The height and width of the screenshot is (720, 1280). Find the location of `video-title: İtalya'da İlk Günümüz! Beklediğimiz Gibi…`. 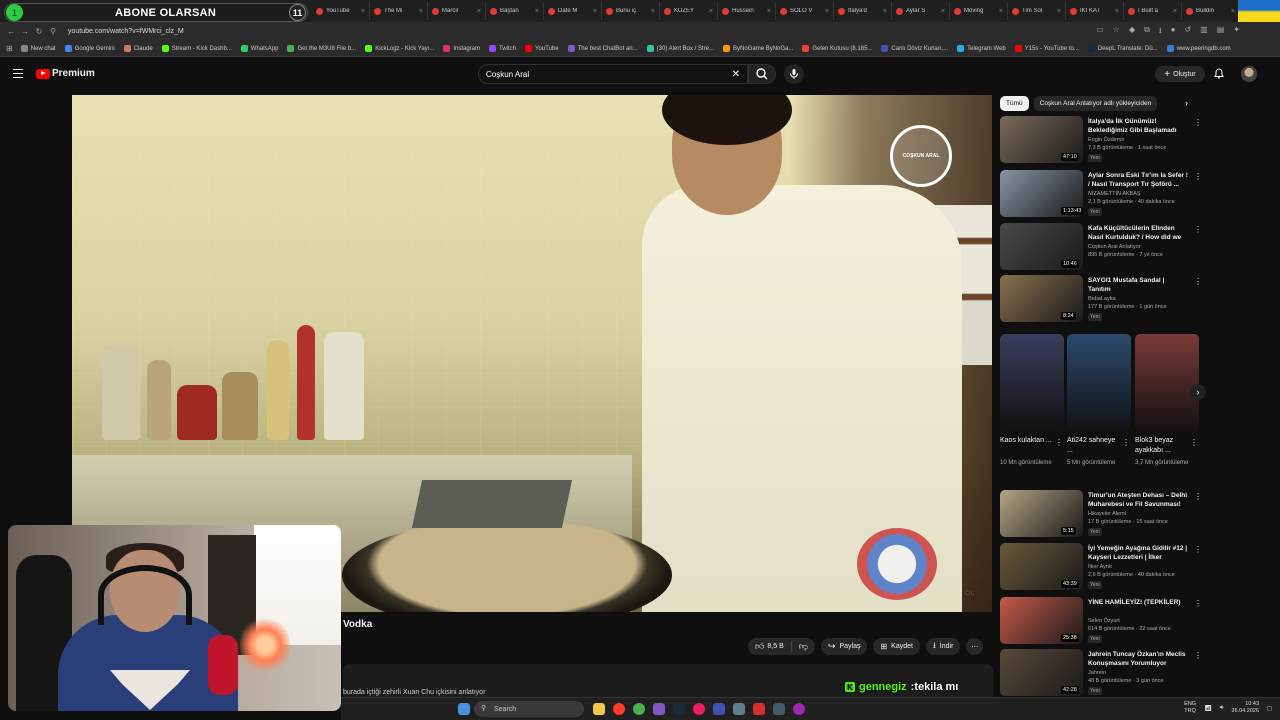

video-title: İtalya'da İlk Günümüz! Beklediğimiz Gibi… is located at coordinates (1138, 126).